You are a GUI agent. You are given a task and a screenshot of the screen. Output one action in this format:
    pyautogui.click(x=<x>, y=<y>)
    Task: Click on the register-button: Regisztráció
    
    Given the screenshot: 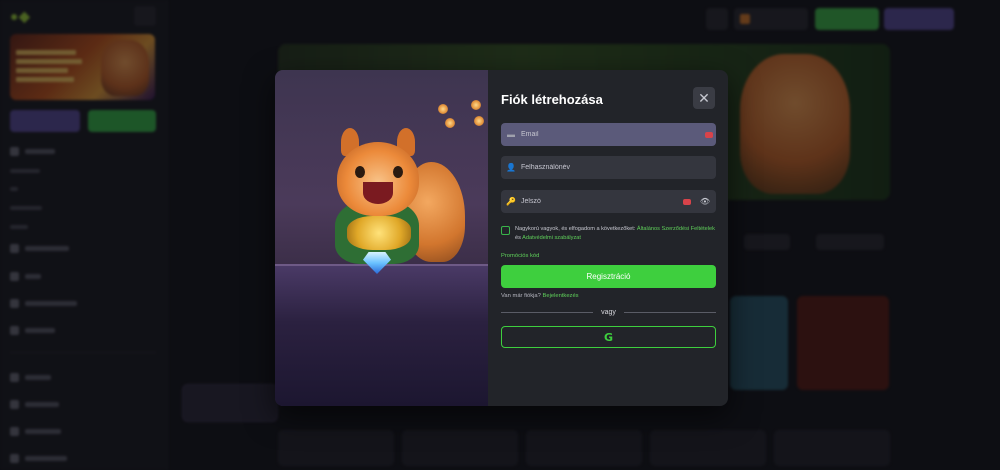 What is the action you would take?
    pyautogui.click(x=608, y=276)
    